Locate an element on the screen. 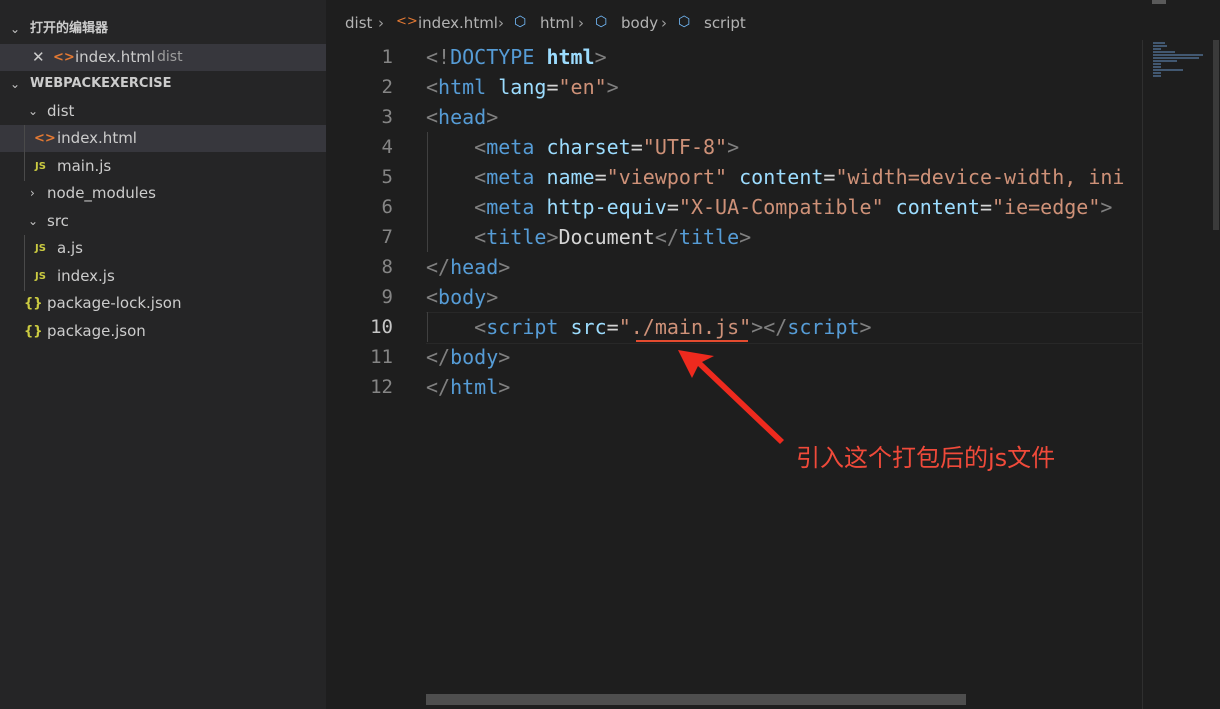 This screenshot has height=709, width=1220. open-editor-item-index-html: ✕ <> index.html dist is located at coordinates (163, 57).